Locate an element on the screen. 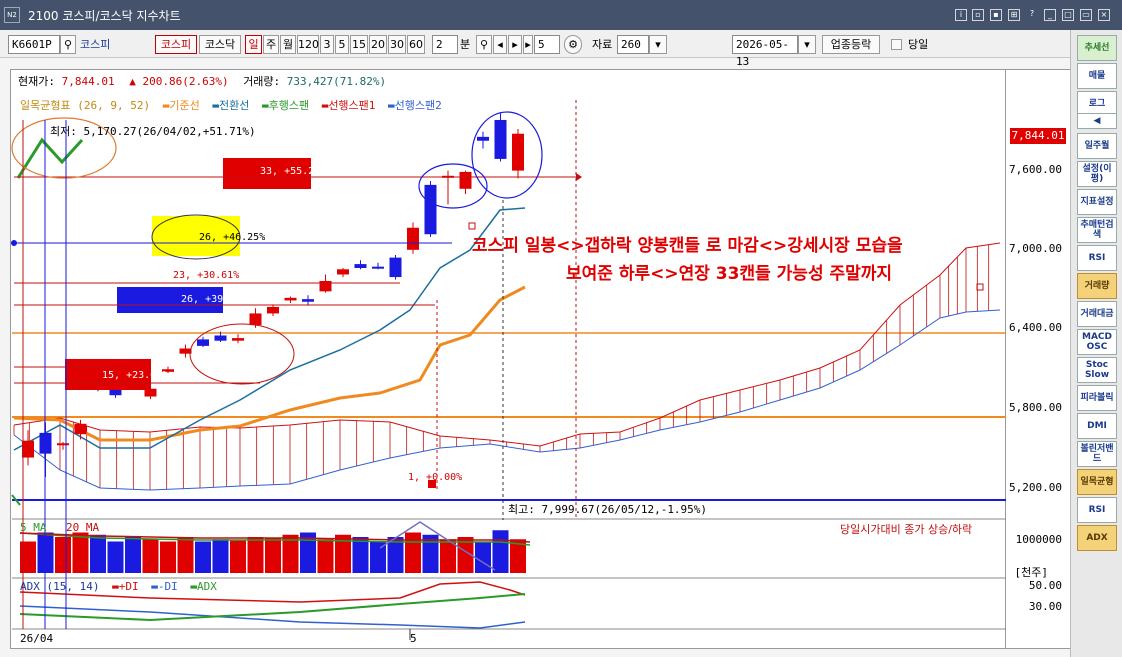  adx-adx: ▬ADX is located at coordinates (203, 586).